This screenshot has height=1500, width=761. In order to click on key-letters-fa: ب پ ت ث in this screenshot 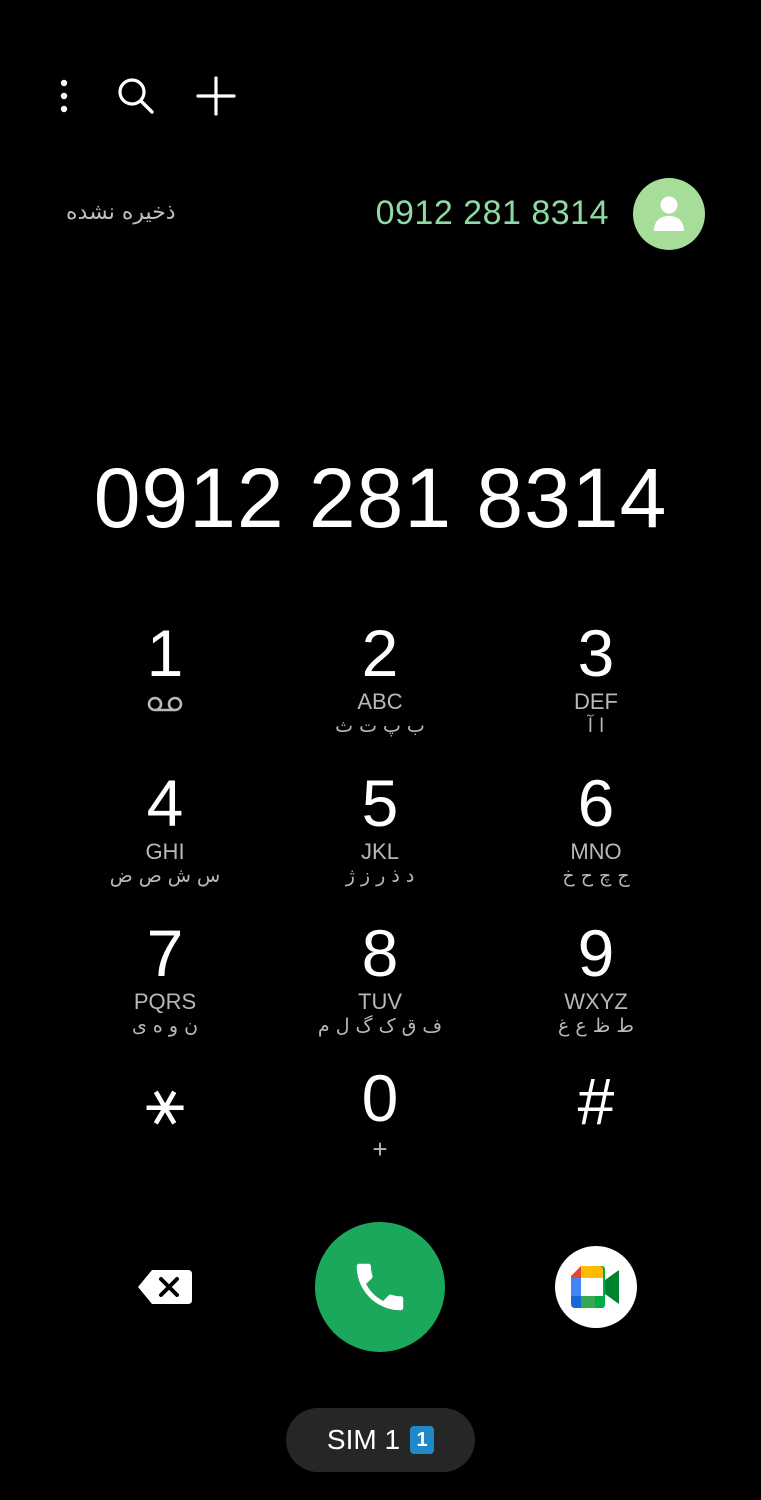, I will do `click(380, 726)`.